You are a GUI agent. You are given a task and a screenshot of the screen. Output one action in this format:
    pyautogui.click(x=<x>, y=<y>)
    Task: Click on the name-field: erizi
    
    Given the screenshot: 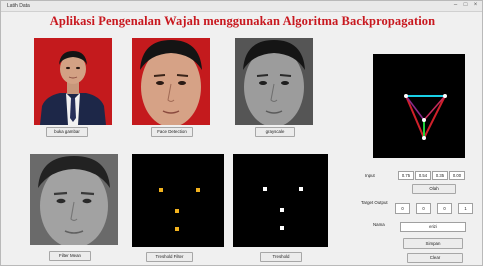 What is the action you would take?
    pyautogui.click(x=433, y=227)
    